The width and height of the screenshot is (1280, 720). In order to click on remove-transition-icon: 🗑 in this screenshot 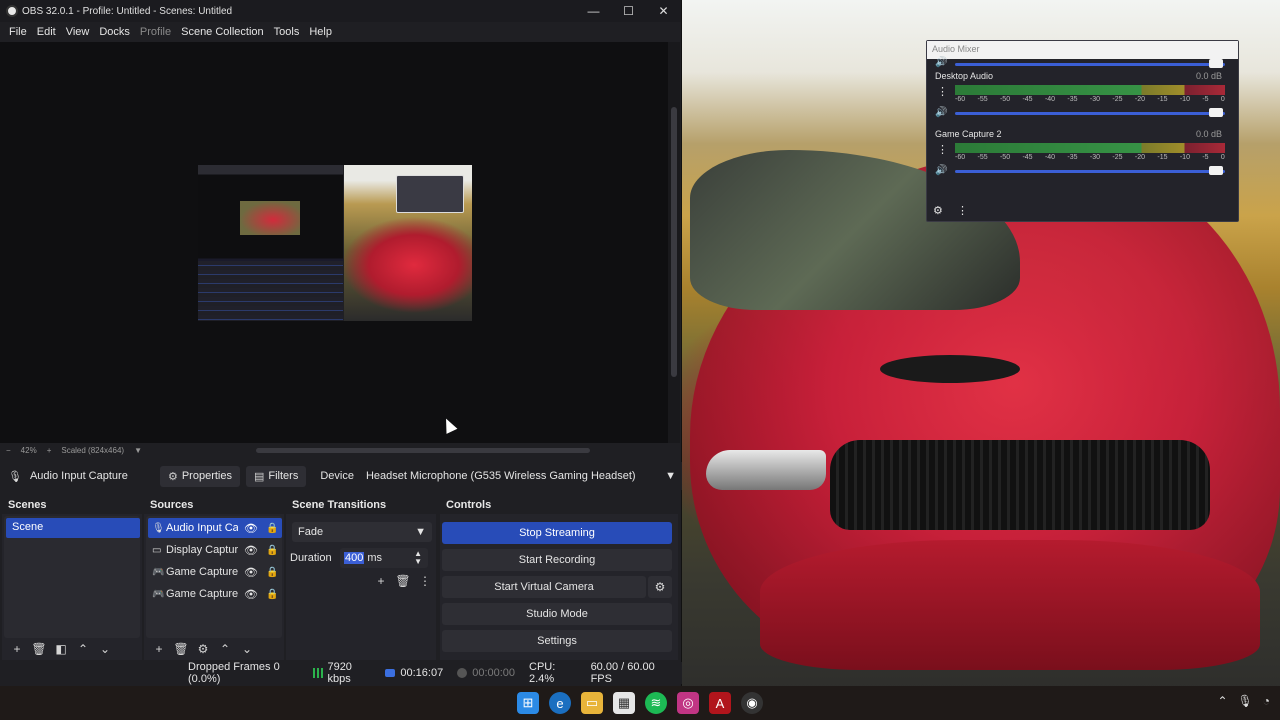, I will do `click(403, 581)`.